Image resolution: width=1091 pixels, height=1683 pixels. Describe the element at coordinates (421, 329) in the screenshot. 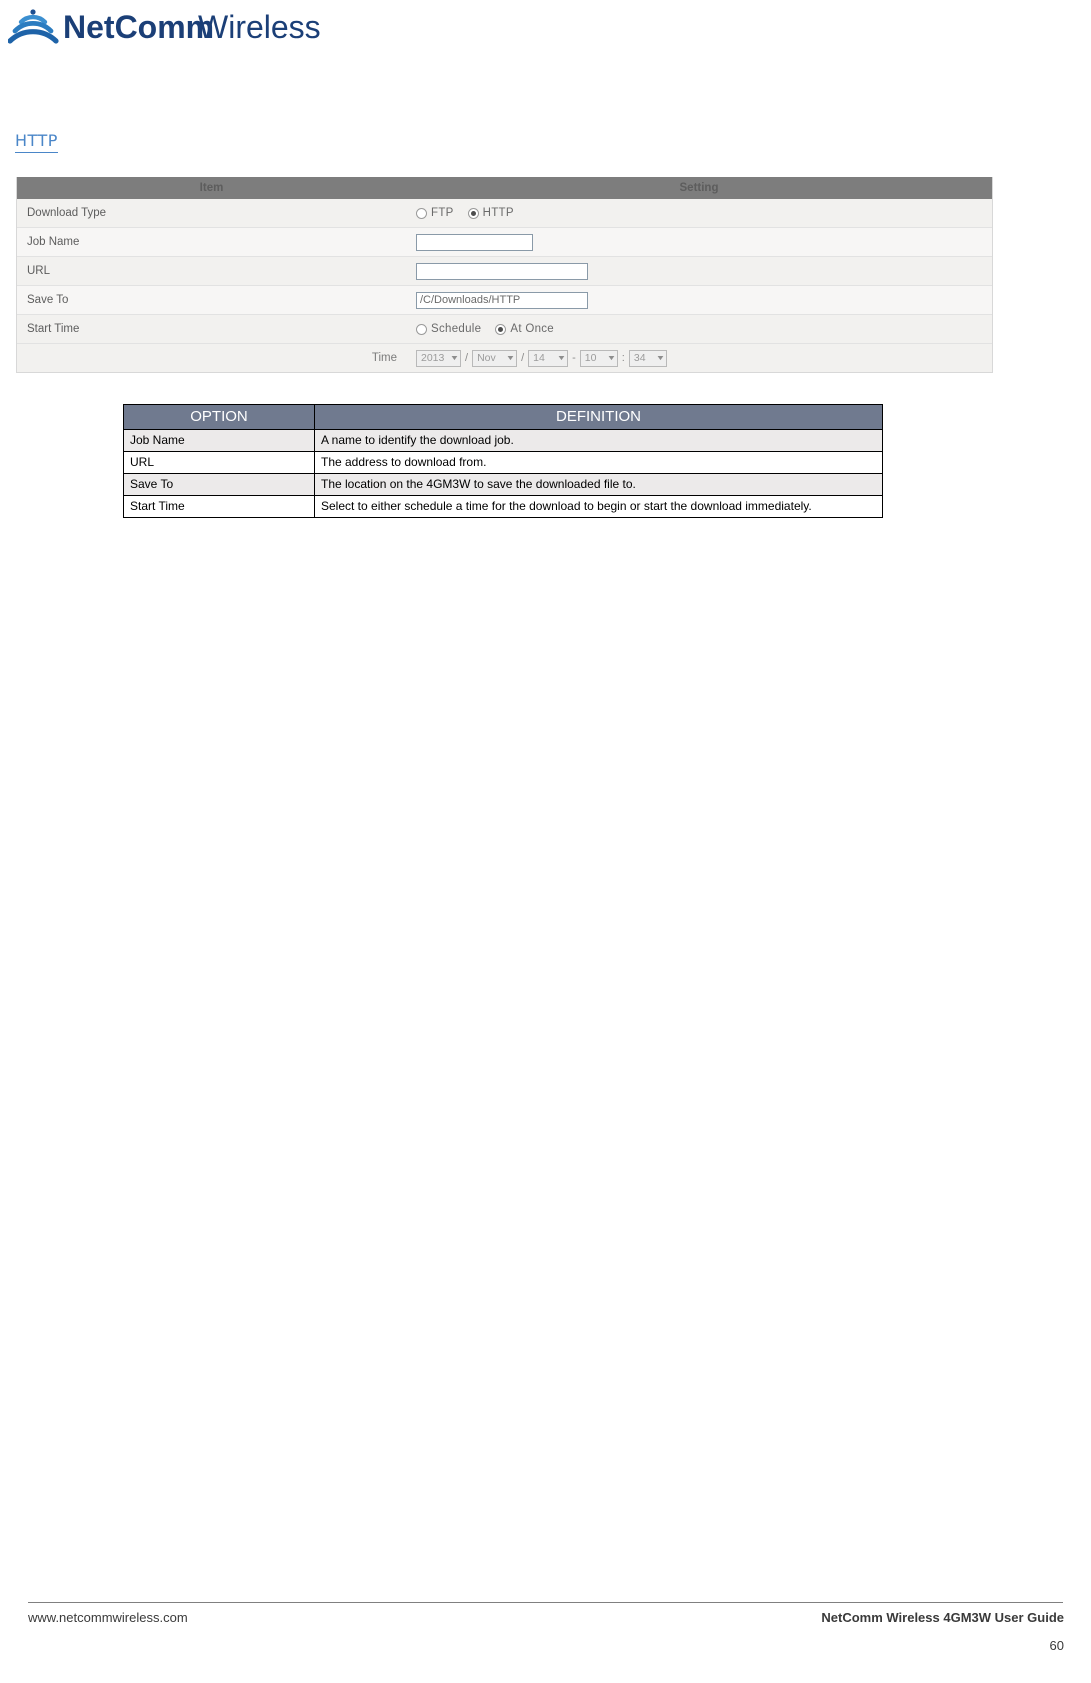

I see `radio-schedule` at that location.